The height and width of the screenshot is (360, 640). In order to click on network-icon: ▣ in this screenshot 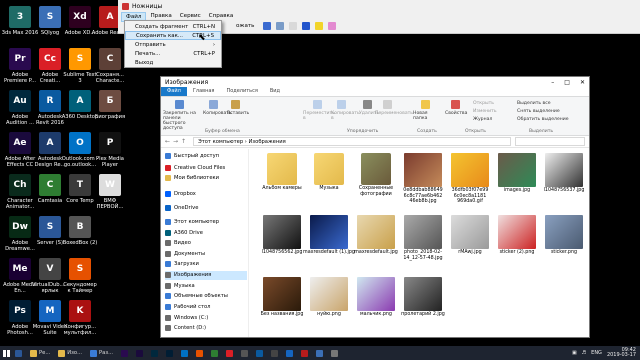, I will do `click(574, 353)`.